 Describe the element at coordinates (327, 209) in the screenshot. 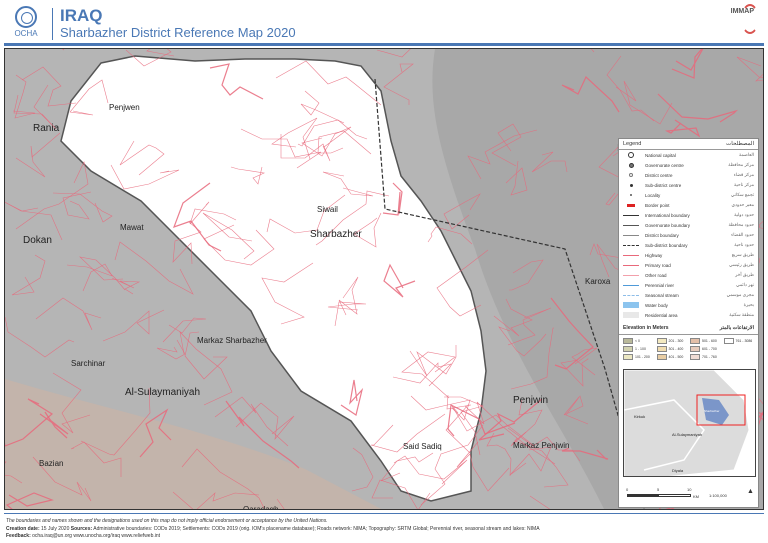

I see `place-label: Siwail` at that location.